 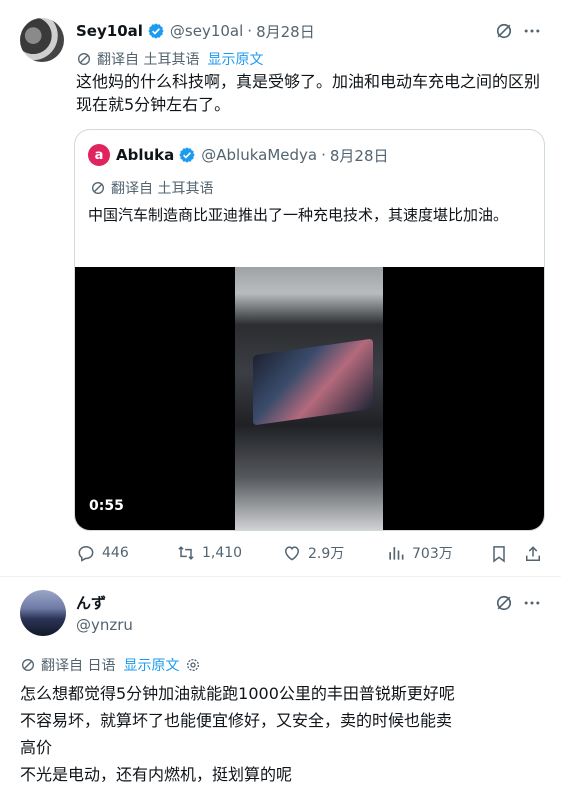 I want to click on bookmark-icon, so click(x=499, y=554).